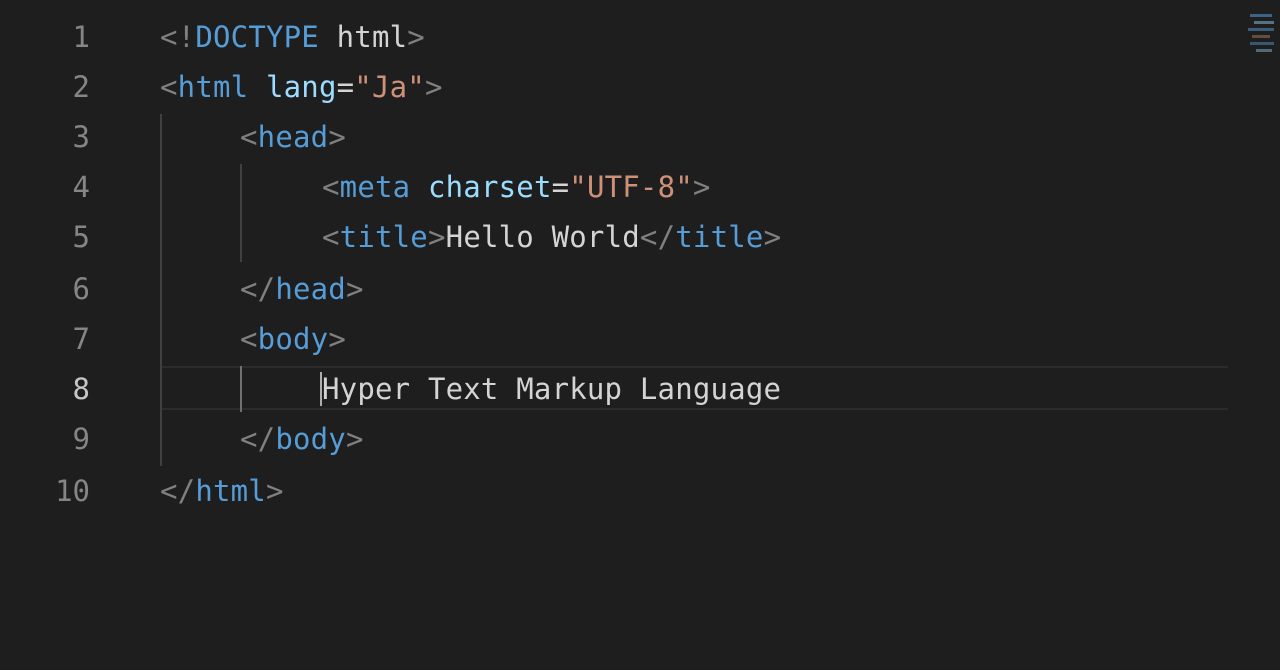  I want to click on punctuation: !, so click(186, 37).